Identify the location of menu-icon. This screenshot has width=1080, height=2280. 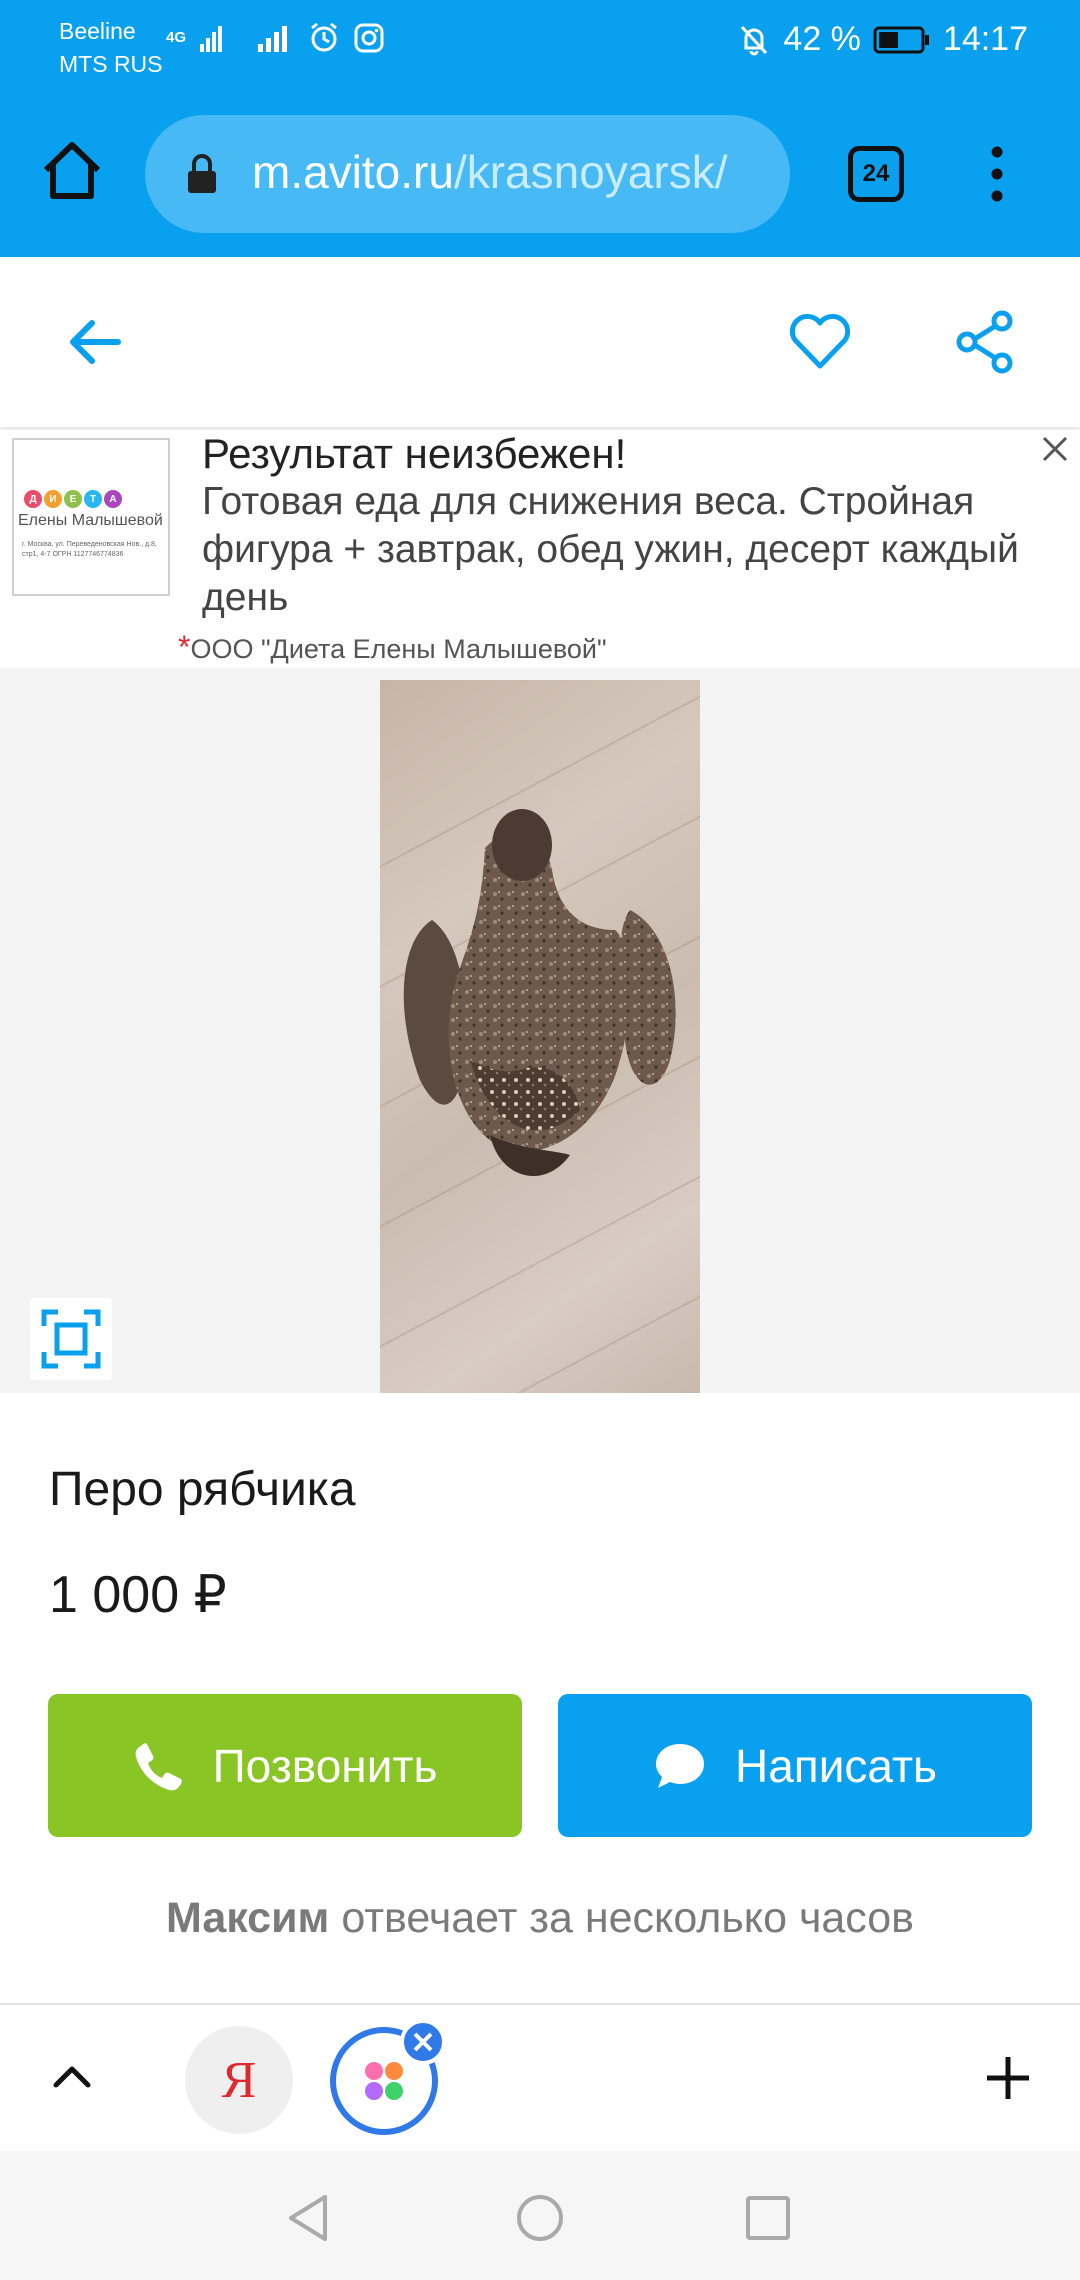
(997, 174).